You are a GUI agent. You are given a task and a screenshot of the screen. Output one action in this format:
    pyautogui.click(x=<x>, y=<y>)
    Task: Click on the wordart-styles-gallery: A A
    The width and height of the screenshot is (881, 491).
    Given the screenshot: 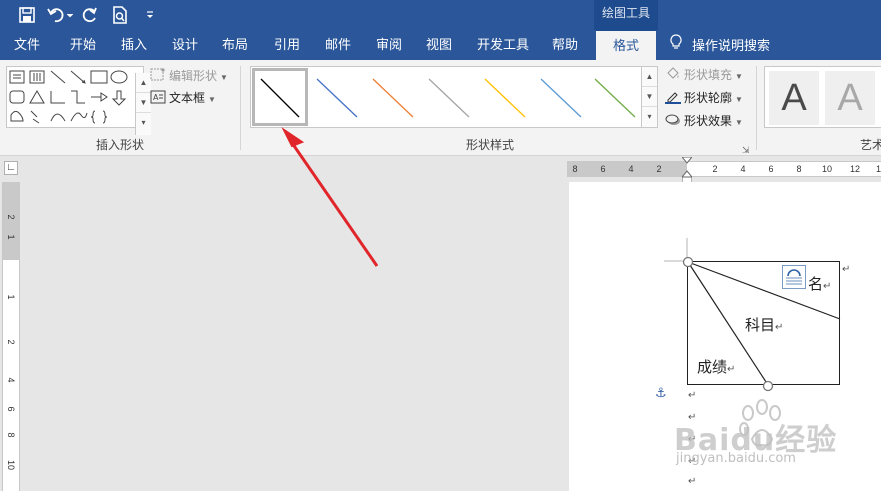 What is the action you would take?
    pyautogui.click(x=822, y=97)
    